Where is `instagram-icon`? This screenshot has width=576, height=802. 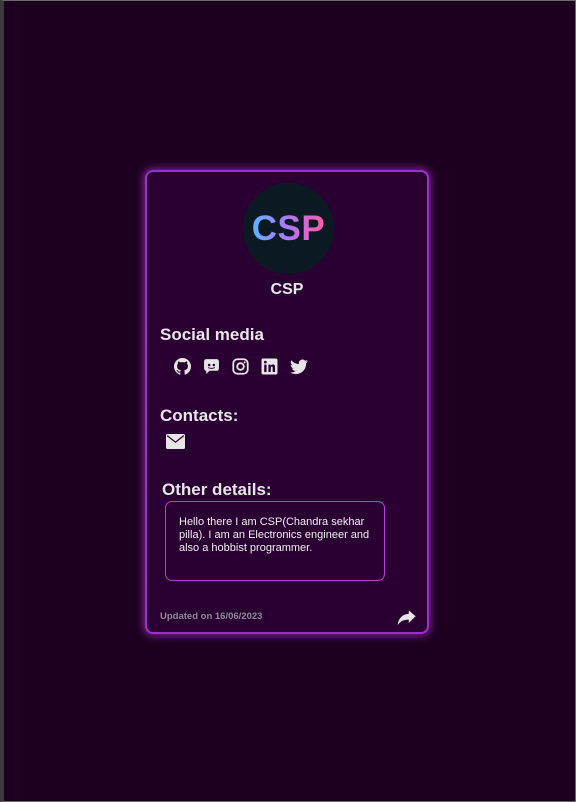 instagram-icon is located at coordinates (240, 366).